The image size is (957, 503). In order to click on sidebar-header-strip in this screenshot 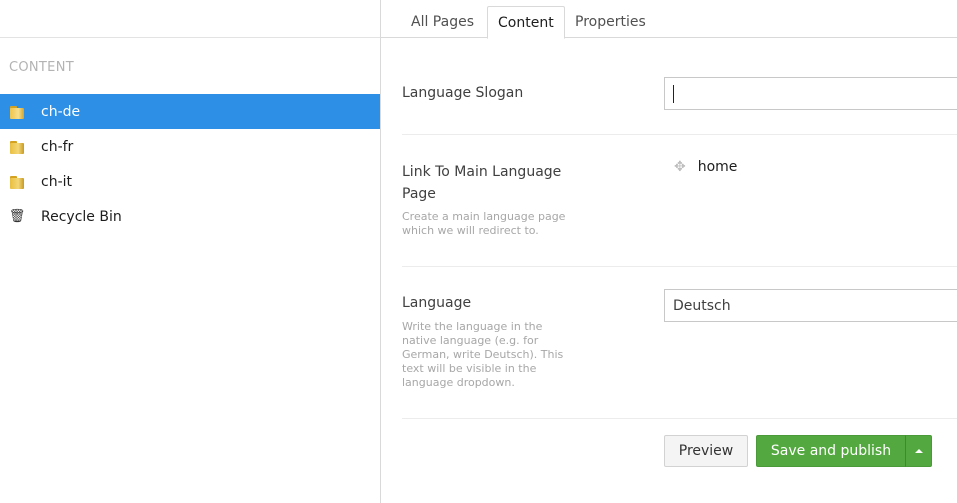, I will do `click(190, 19)`.